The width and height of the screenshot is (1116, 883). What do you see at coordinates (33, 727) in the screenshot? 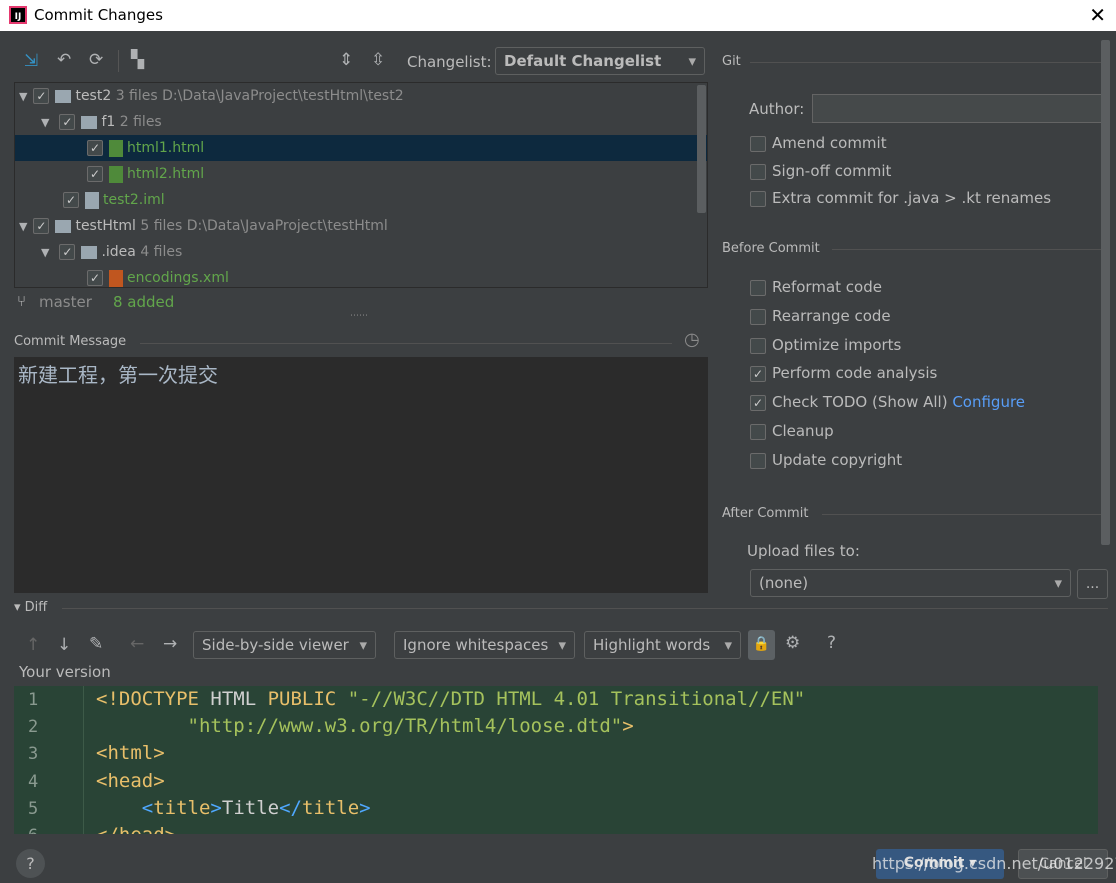
I see `line-number: 2` at bounding box center [33, 727].